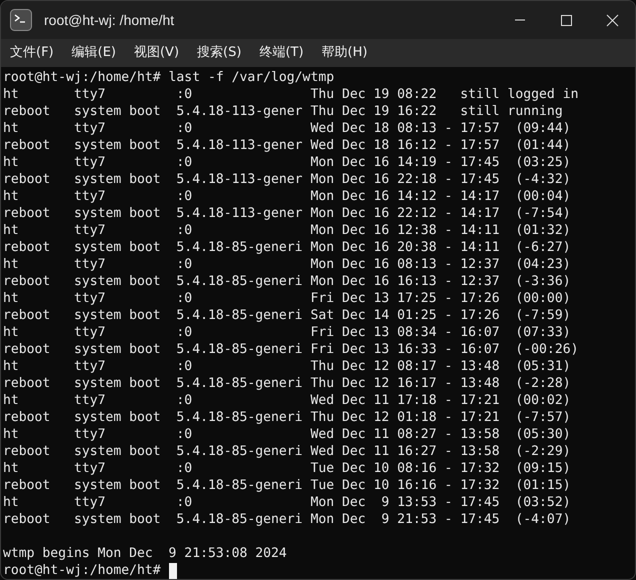 Image resolution: width=636 pixels, height=580 pixels. Describe the element at coordinates (283, 111) in the screenshot. I see `output-line: reboot system boot 5.4.18-113-gener Thu Dec 19 16:22 still running` at that location.